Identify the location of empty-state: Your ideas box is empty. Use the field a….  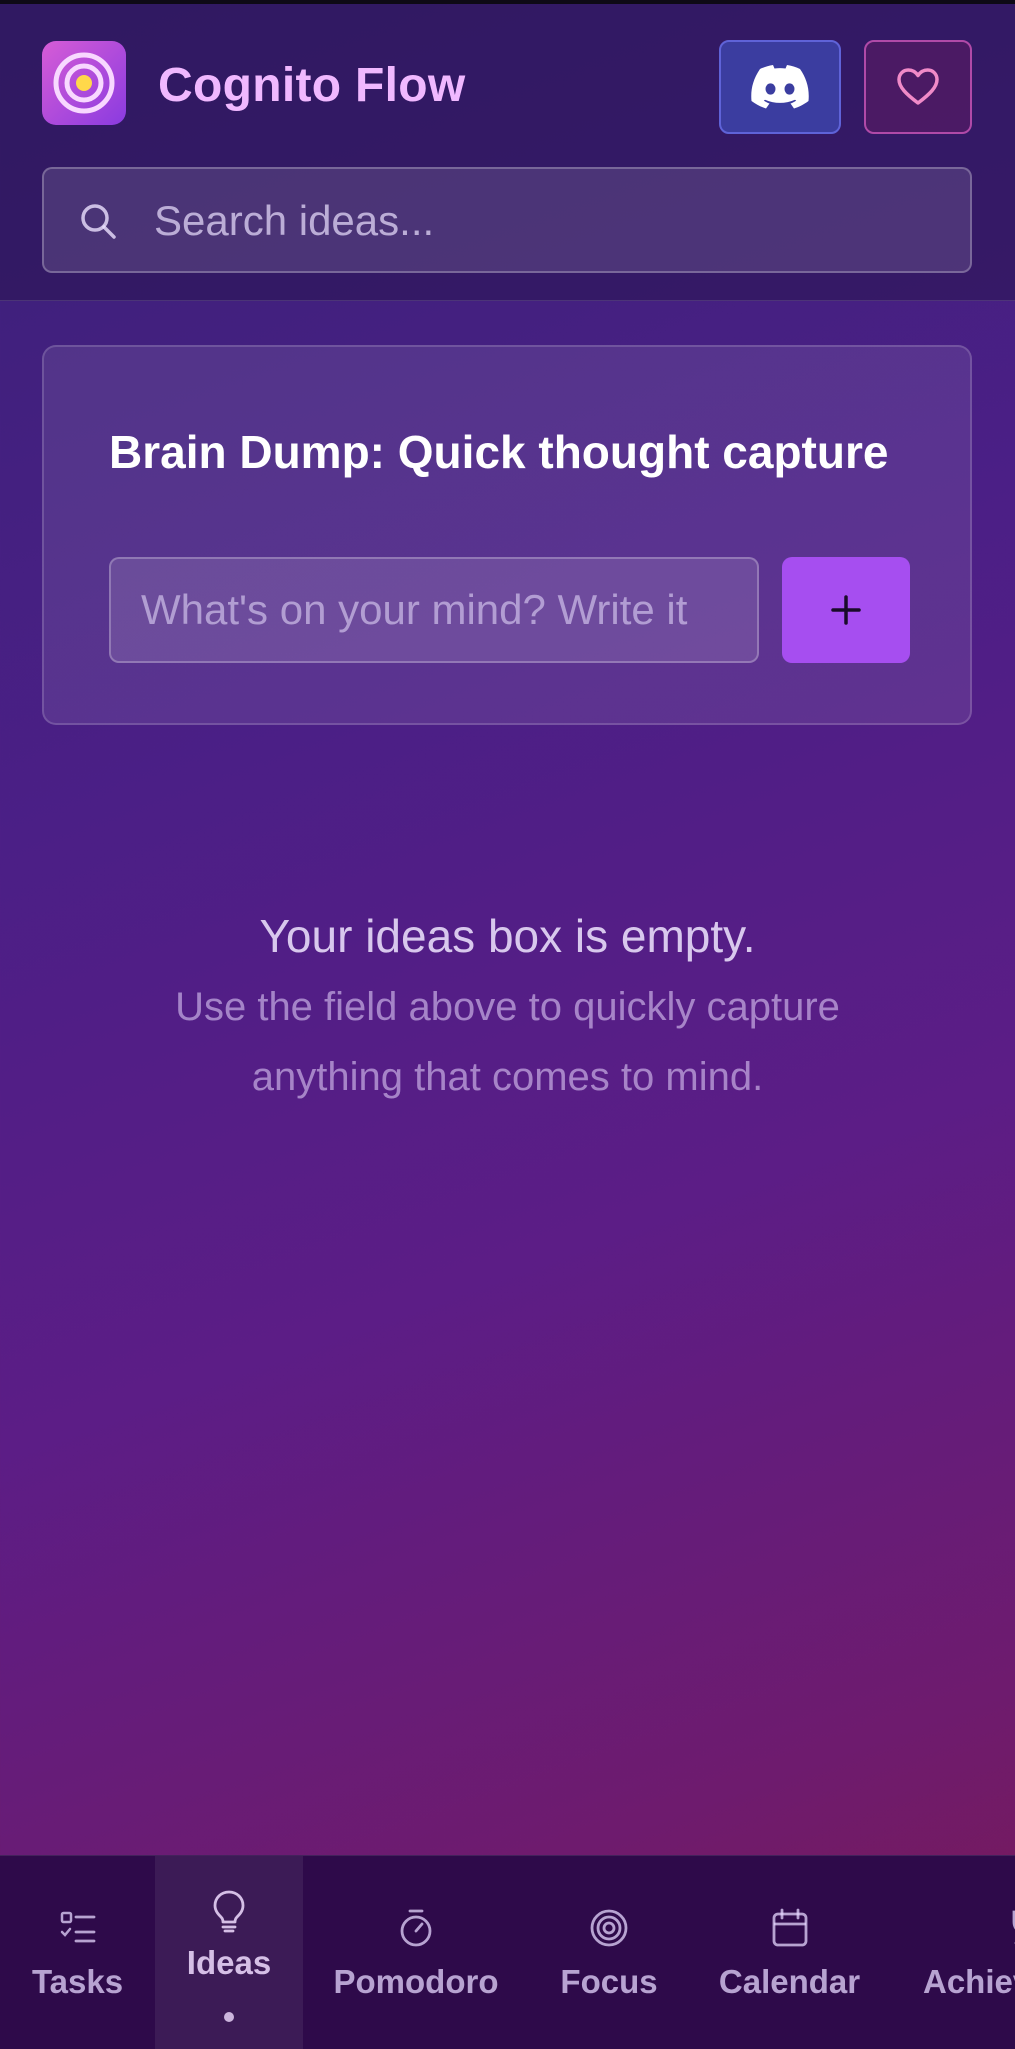
(507, 1006).